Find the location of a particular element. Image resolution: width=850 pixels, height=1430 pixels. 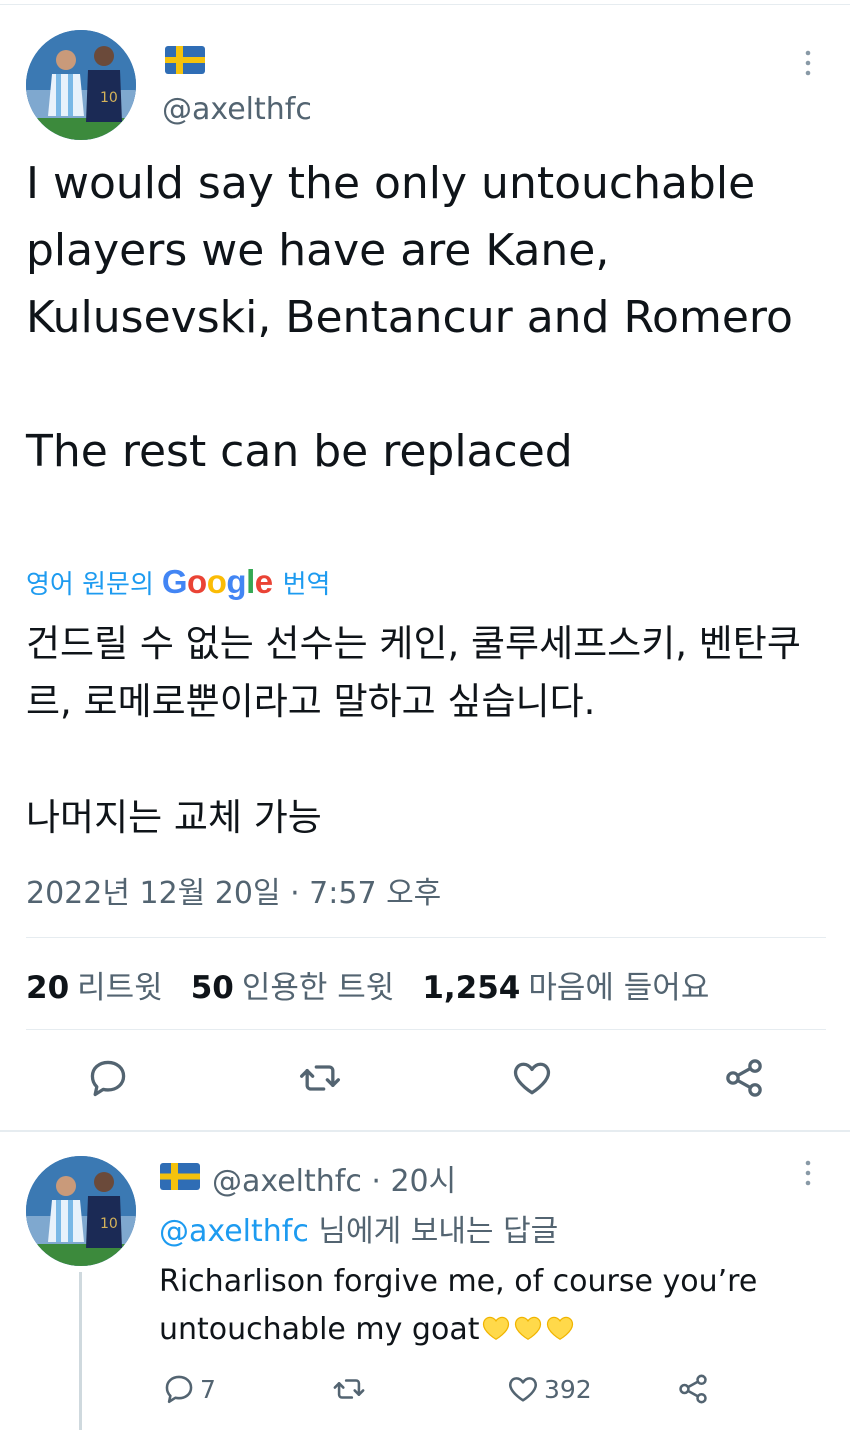

reply-time: · 20시 is located at coordinates (413, 1181).